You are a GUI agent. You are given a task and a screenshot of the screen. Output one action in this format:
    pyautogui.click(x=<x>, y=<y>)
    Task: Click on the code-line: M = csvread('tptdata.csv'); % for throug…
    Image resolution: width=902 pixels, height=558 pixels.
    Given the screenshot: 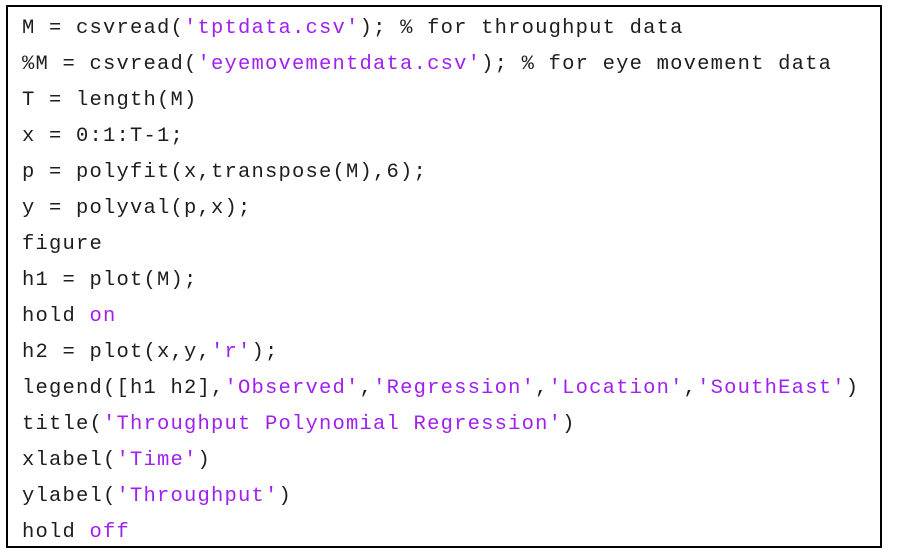 What is the action you would take?
    pyautogui.click(x=451, y=29)
    